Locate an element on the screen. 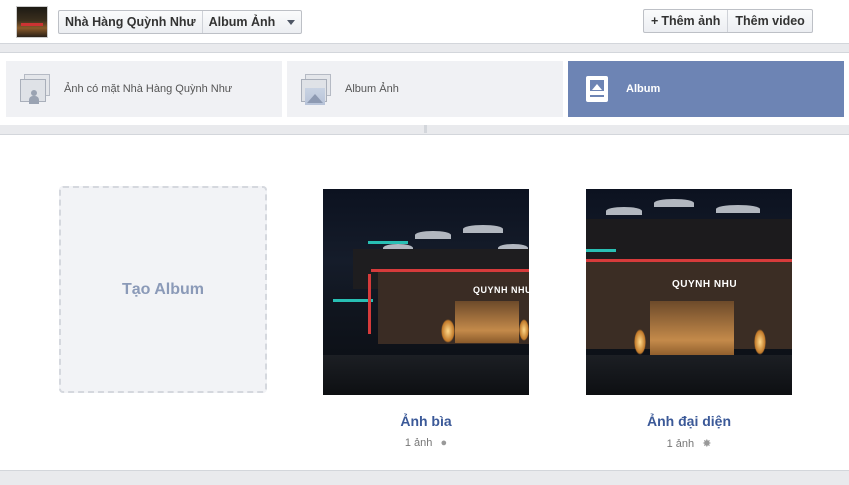  globe-icon: ● is located at coordinates (443, 443).